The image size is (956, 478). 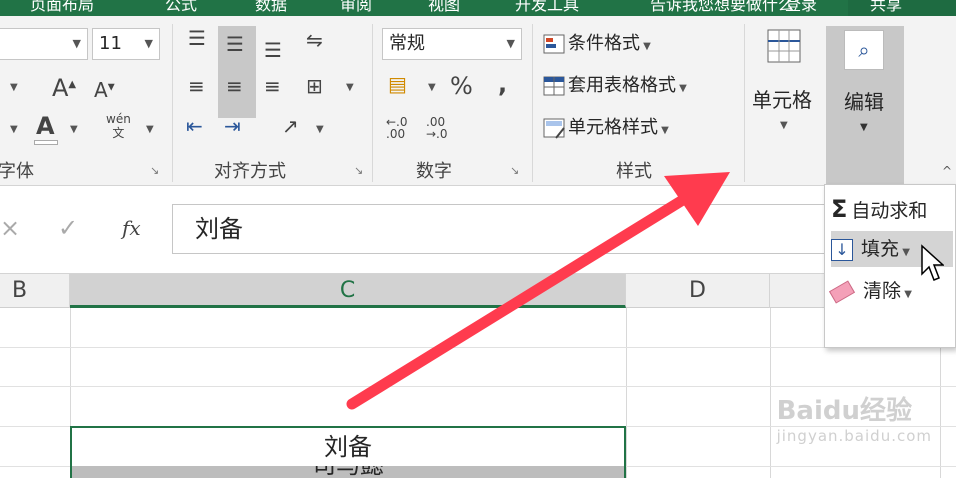 I want to click on mouse-cursor-icon, so click(x=932, y=262).